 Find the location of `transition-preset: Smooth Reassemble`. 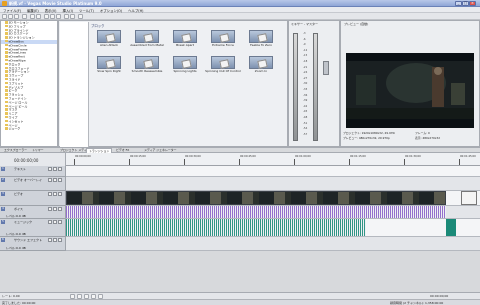

transition-preset: Smooth Reassemble is located at coordinates (147, 69).